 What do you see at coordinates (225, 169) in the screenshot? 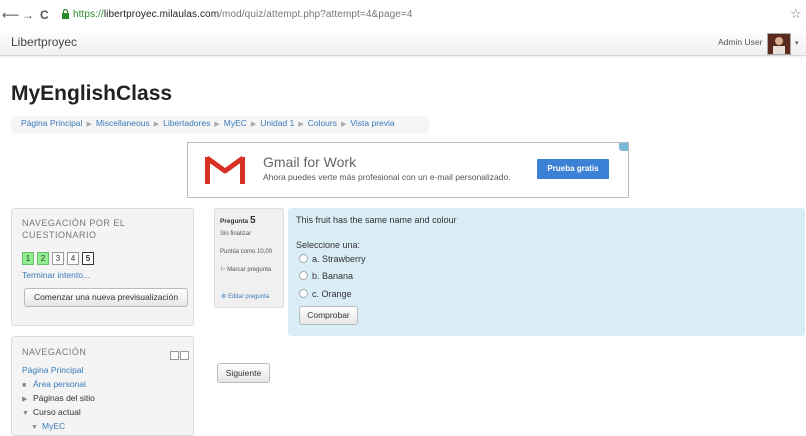
I see `gmail-logo-icon` at bounding box center [225, 169].